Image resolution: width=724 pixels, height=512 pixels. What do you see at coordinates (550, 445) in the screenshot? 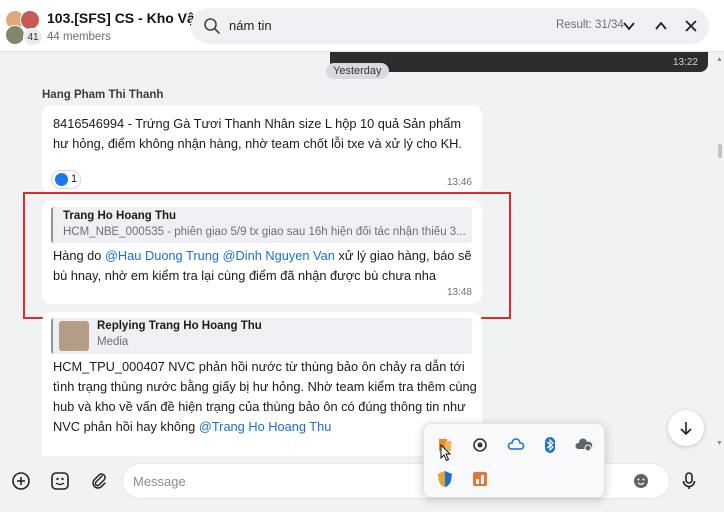
I see `tray-bluetooth-icon` at bounding box center [550, 445].